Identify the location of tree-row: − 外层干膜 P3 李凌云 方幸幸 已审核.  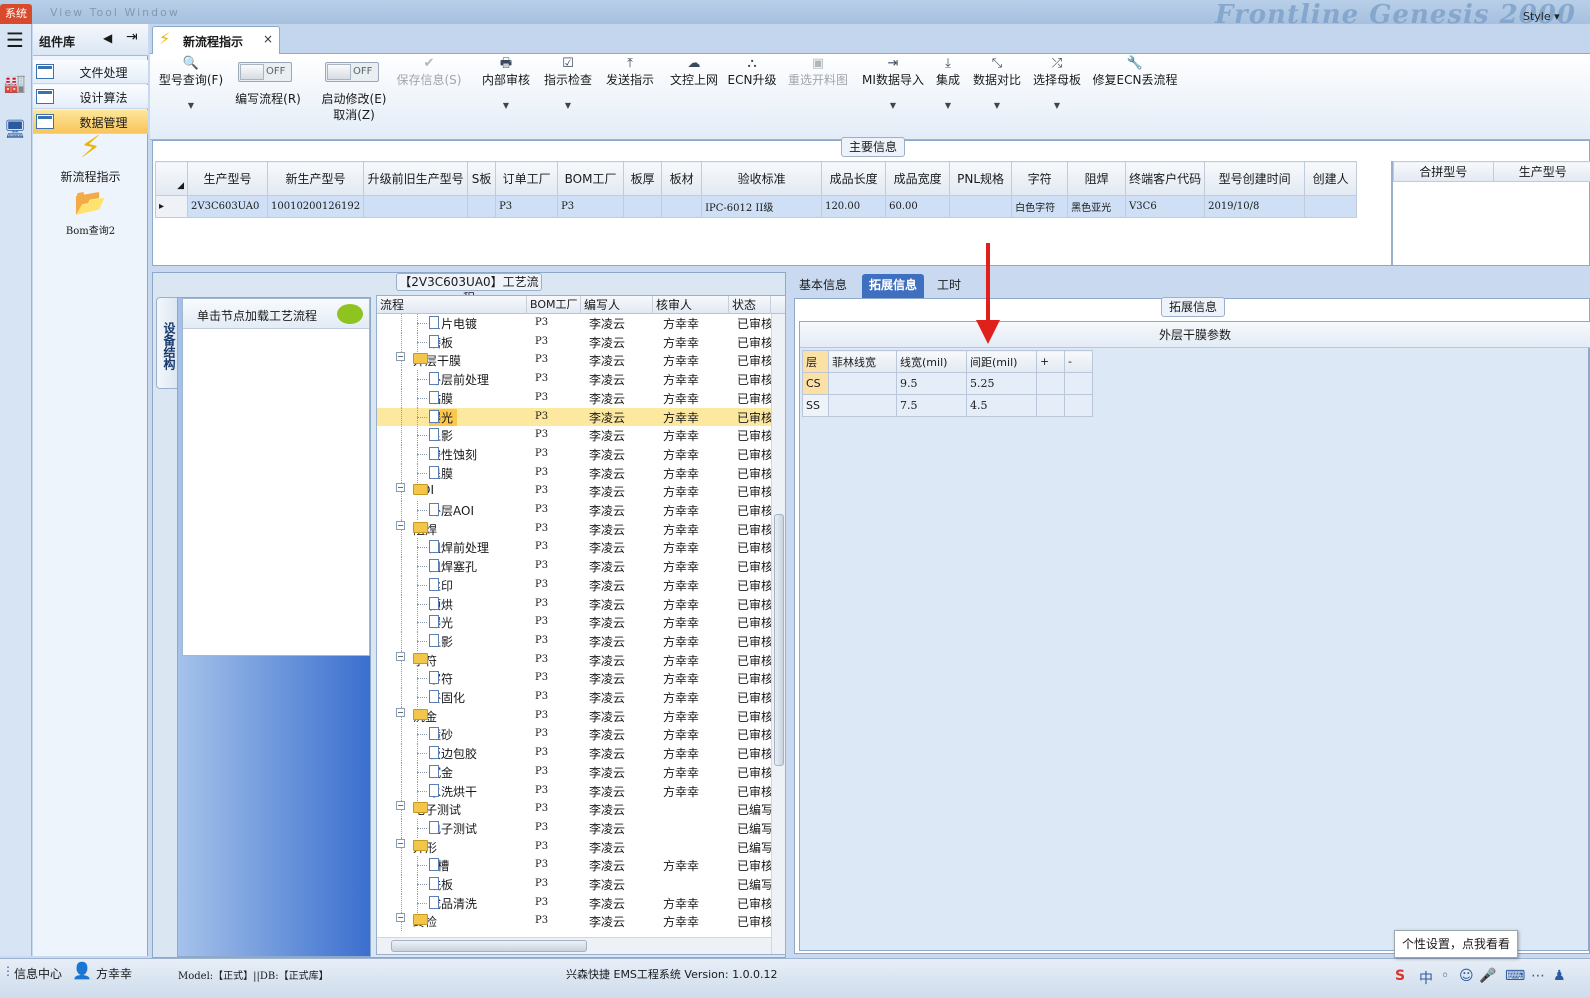
(574, 361).